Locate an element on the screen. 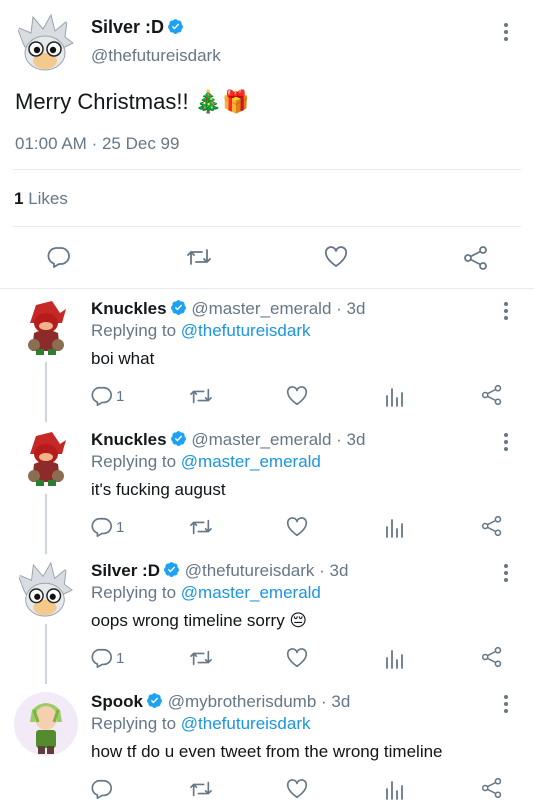  tweet-date: 25 Dec 99 is located at coordinates (140, 143).